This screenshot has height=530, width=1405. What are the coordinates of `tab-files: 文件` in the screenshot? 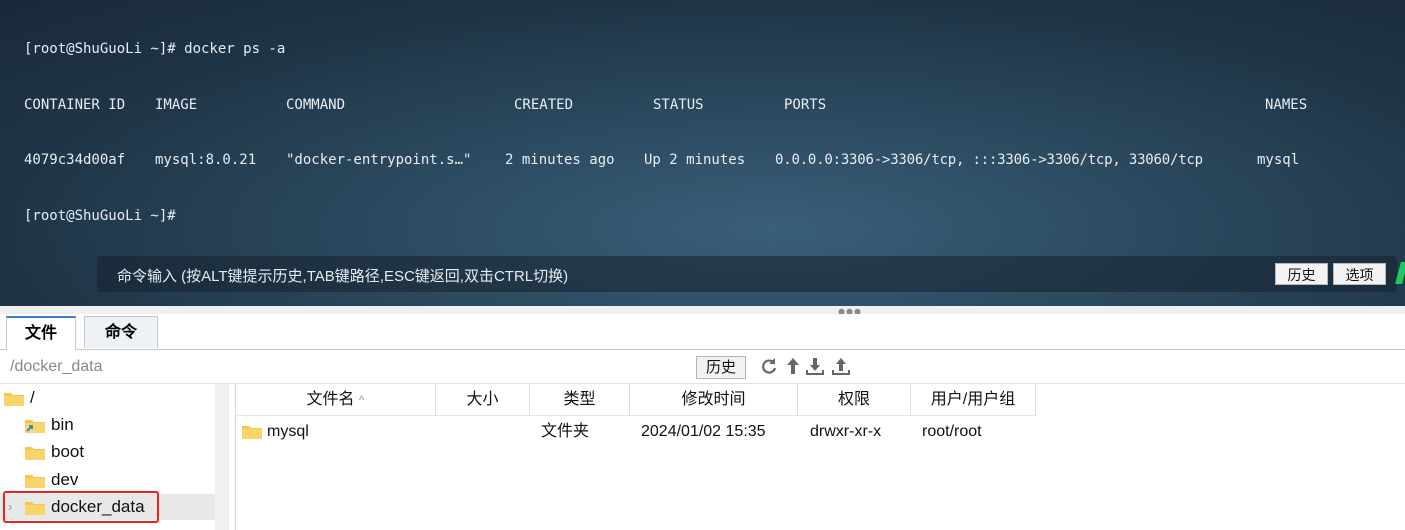 It's located at (41, 333).